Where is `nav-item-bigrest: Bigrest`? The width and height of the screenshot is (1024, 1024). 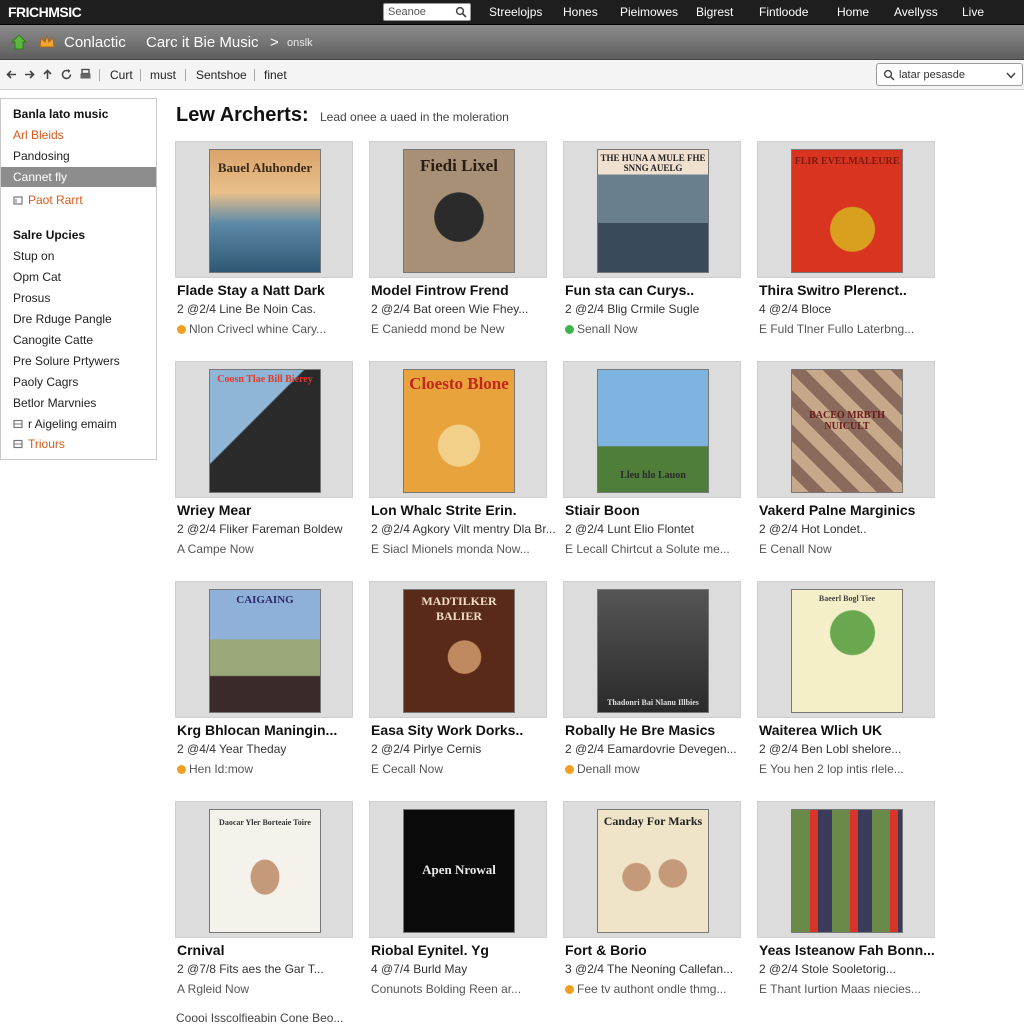
nav-item-bigrest: Bigrest is located at coordinates (714, 12).